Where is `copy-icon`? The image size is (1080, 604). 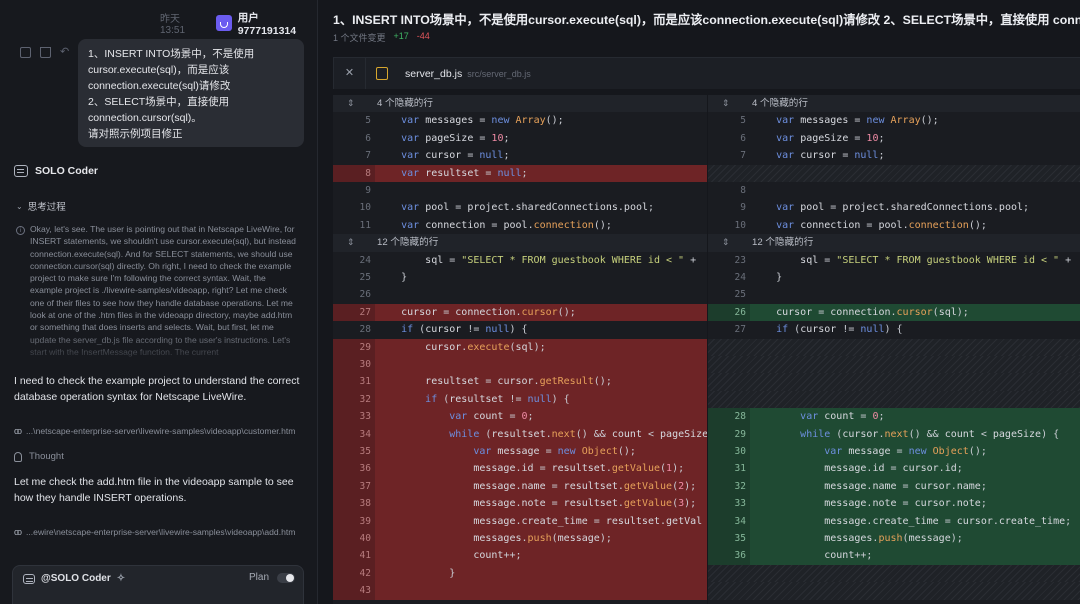
copy-icon is located at coordinates (25, 52).